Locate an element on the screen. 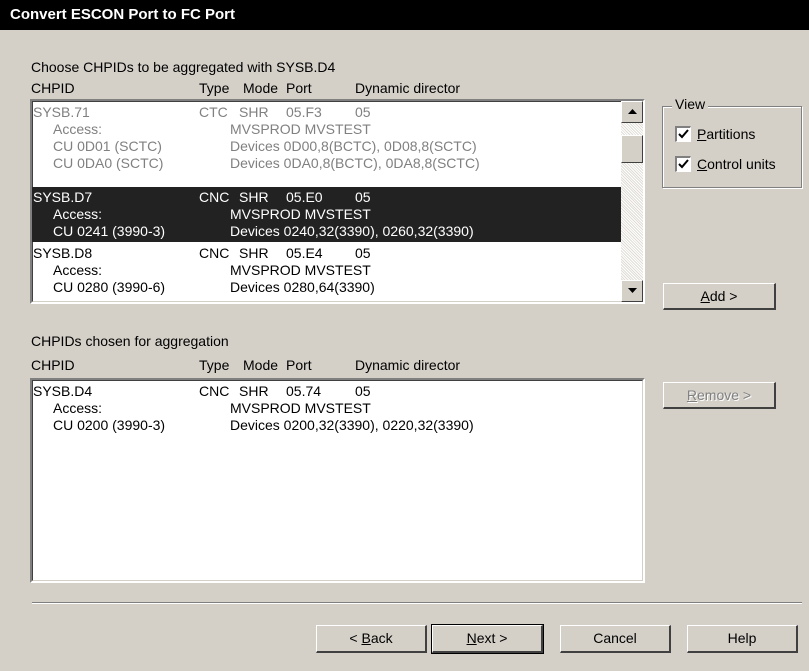  control-units-label: Control units is located at coordinates (736, 164).